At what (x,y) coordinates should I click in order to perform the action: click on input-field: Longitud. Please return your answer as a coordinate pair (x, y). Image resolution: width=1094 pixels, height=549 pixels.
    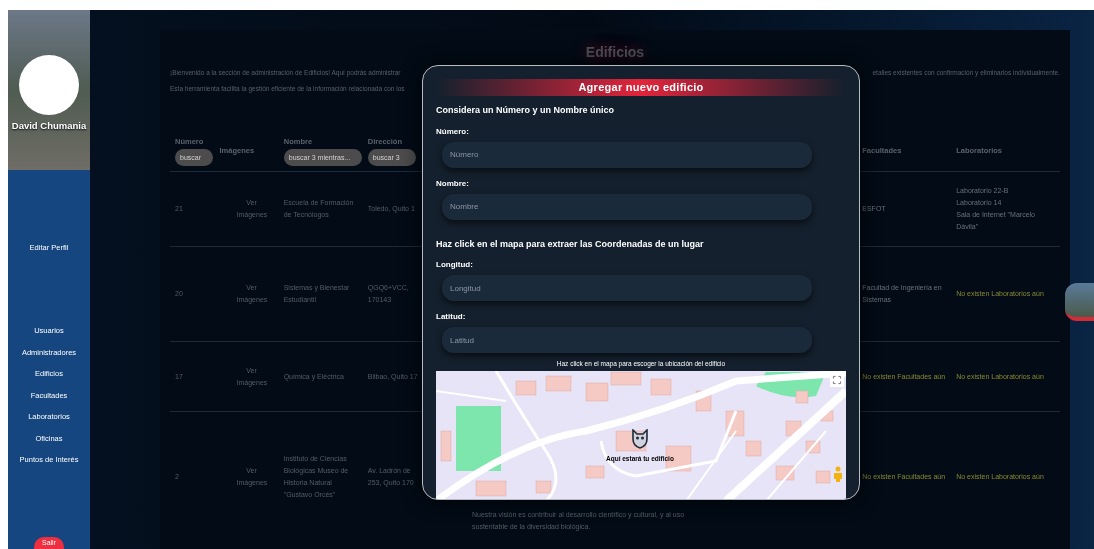
    Looking at the image, I should click on (627, 288).